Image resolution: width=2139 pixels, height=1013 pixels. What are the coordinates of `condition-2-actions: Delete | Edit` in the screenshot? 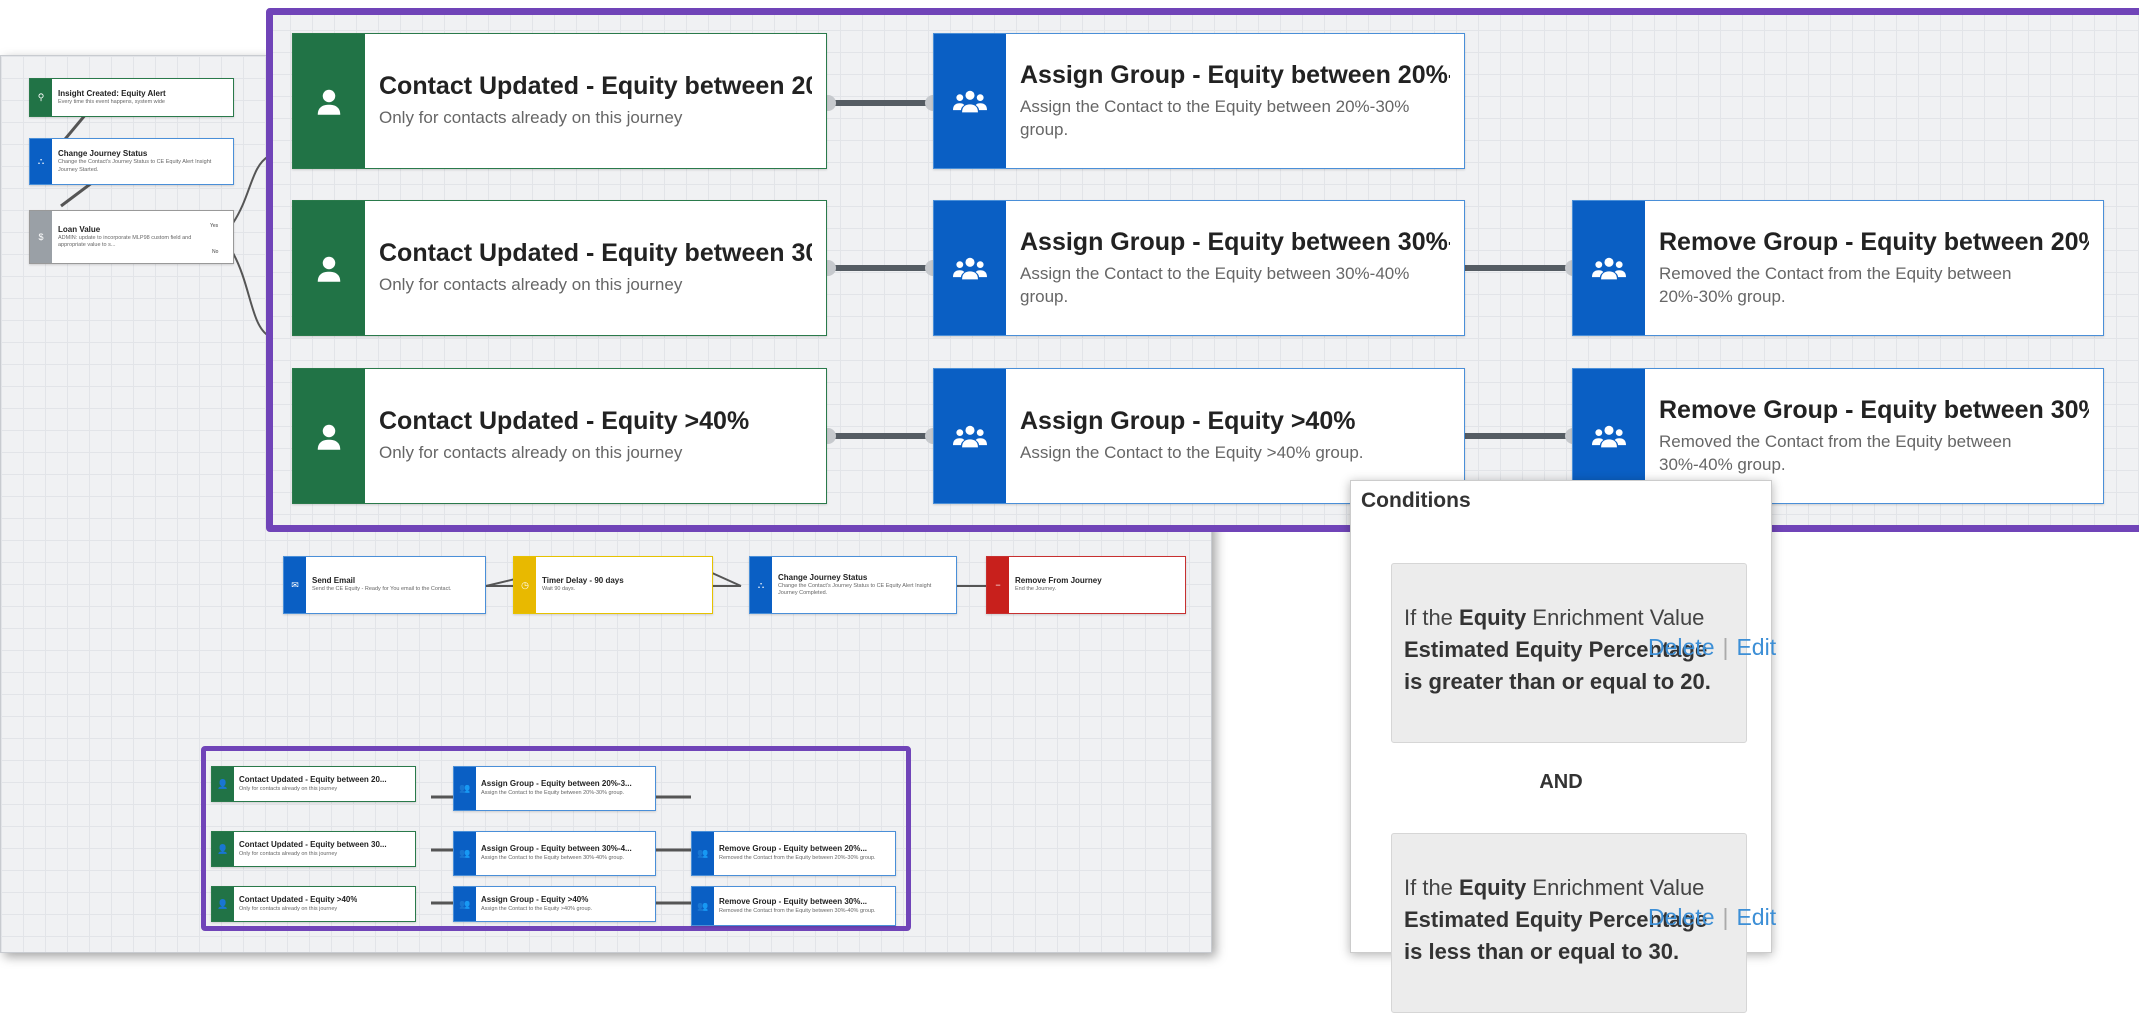 It's located at (1712, 917).